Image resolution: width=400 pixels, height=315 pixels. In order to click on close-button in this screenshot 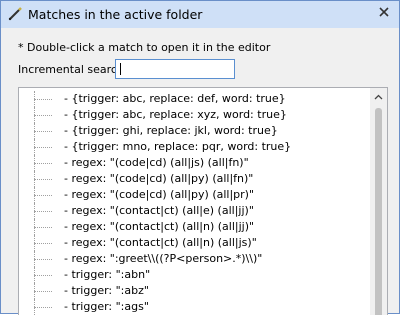, I will do `click(384, 12)`.